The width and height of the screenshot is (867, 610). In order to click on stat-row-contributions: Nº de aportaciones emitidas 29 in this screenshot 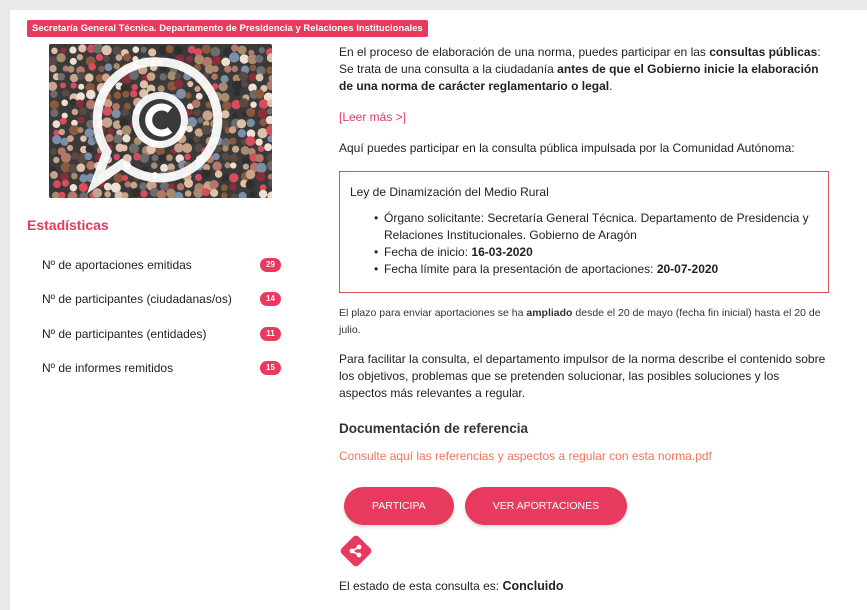, I will do `click(167, 266)`.